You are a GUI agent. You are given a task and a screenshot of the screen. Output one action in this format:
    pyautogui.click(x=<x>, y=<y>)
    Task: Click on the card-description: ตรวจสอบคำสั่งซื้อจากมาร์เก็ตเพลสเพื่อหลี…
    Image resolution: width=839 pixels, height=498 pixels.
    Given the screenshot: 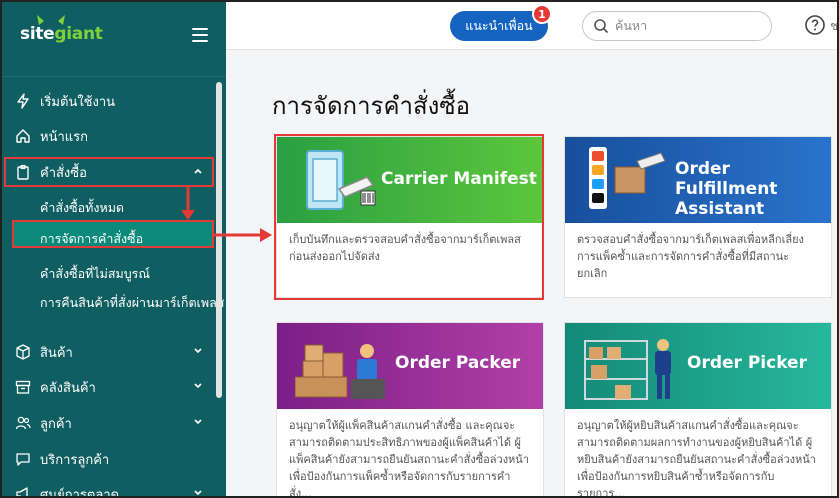 What is the action you would take?
    pyautogui.click(x=690, y=256)
    